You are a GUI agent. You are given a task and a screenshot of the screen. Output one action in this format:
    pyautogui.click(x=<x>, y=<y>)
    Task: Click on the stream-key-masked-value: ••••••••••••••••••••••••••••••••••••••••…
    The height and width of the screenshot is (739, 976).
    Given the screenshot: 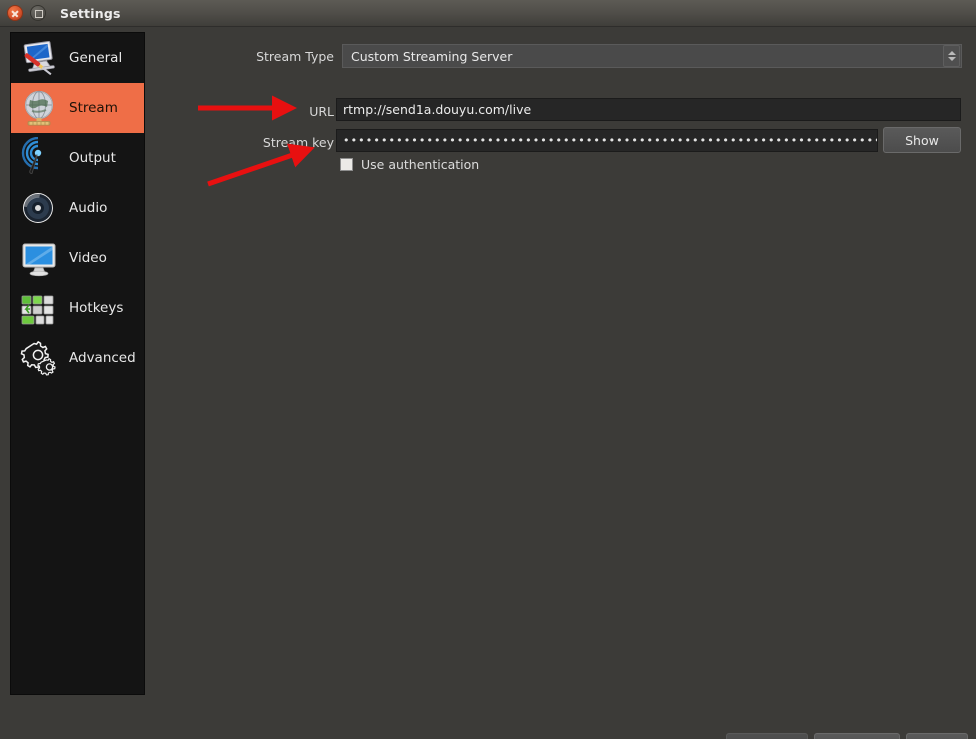 What is the action you would take?
    pyautogui.click(x=610, y=140)
    